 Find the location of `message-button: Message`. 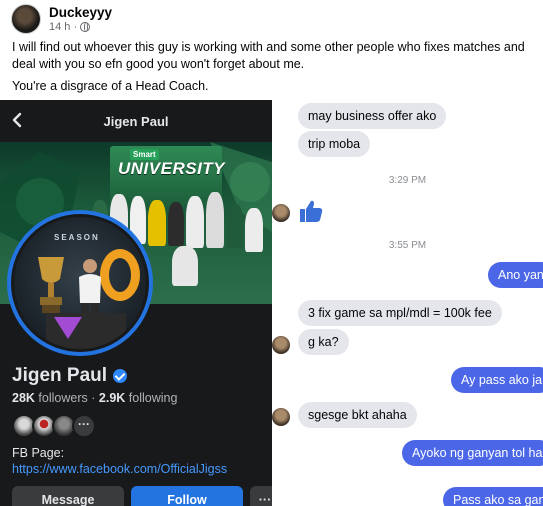

message-button: Message is located at coordinates (68, 496).